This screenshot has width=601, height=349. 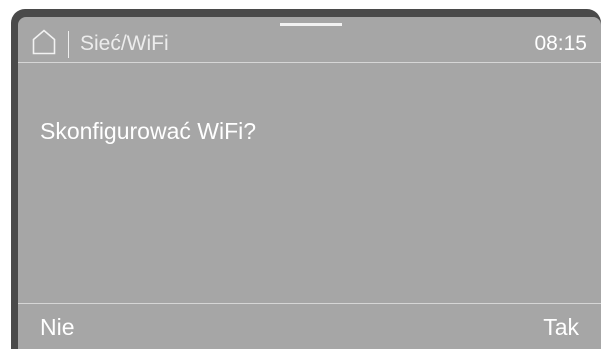 What do you see at coordinates (560, 43) in the screenshot?
I see `clock-time: 08:15` at bounding box center [560, 43].